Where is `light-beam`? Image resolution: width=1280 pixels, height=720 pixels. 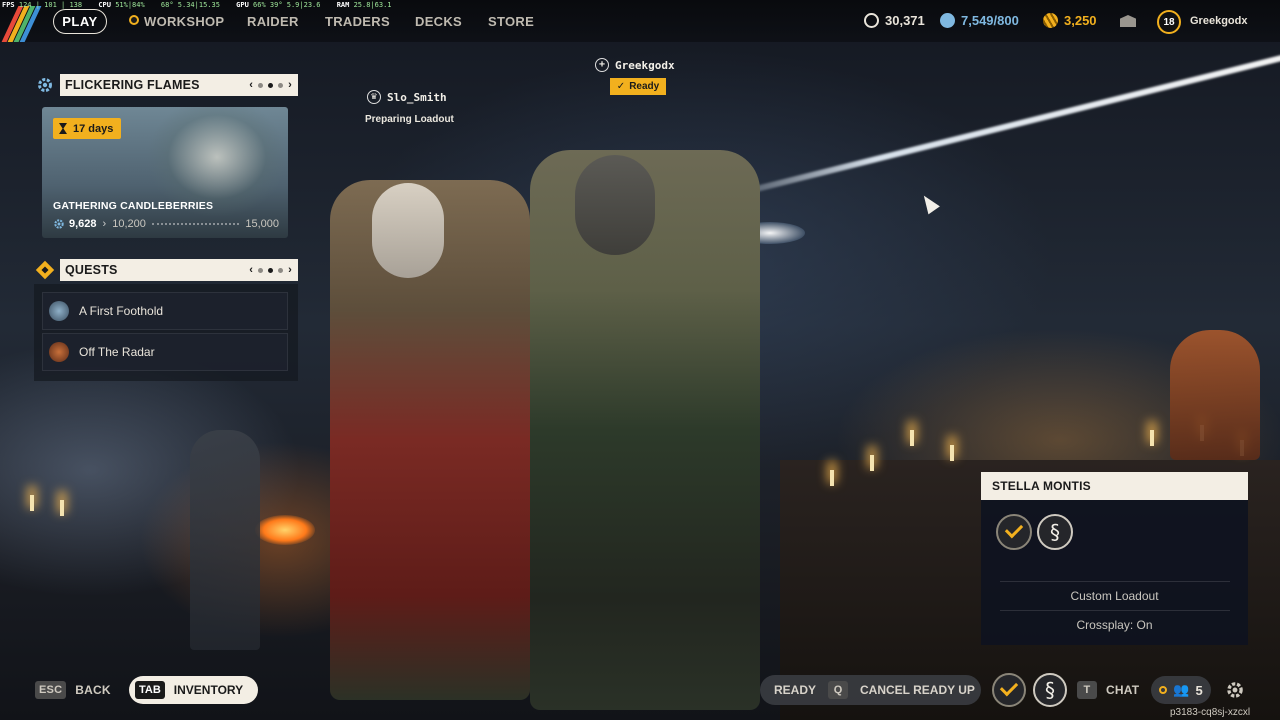 light-beam is located at coordinates (989, 130).